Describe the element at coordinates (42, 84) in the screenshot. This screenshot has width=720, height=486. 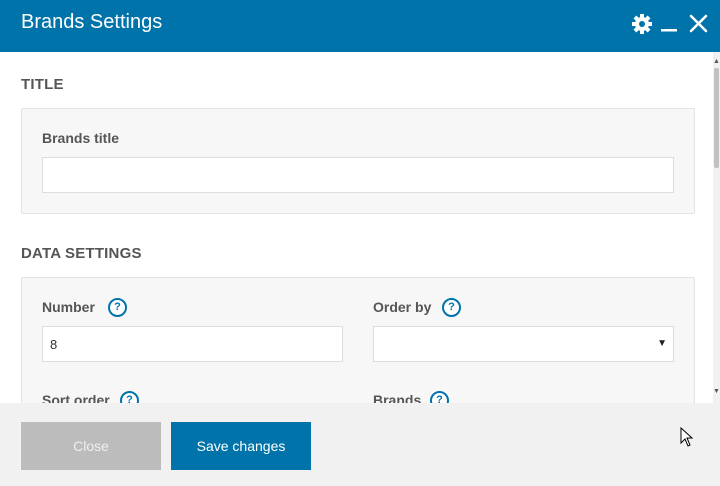
I see `section-heading-title: TITLE` at that location.